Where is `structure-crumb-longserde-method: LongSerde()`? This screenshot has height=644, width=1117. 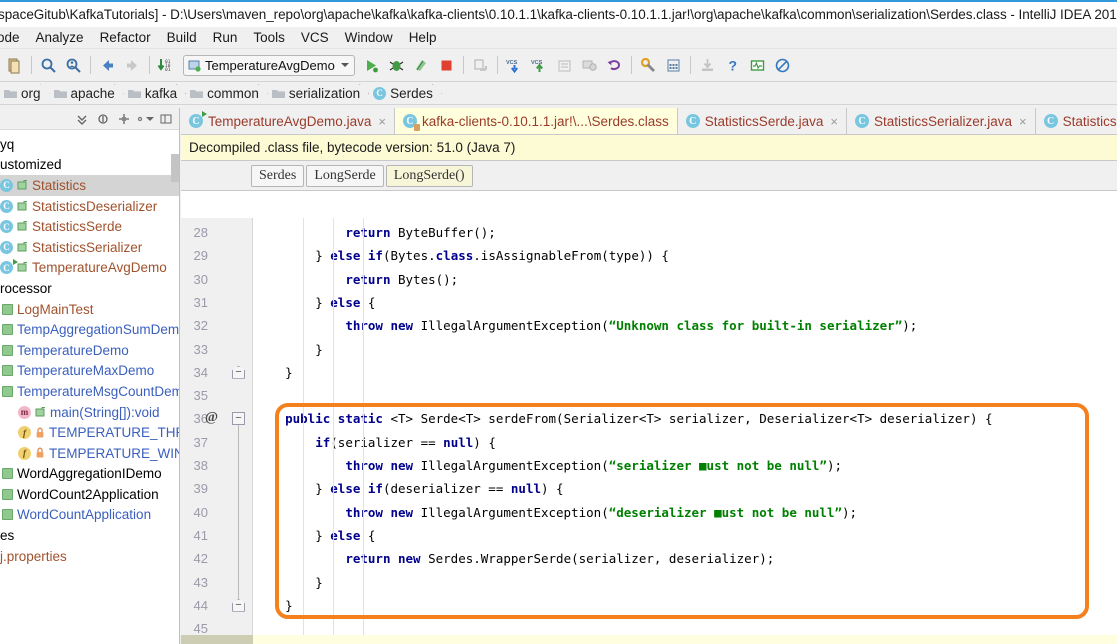 structure-crumb-longserde-method: LongSerde() is located at coordinates (429, 175).